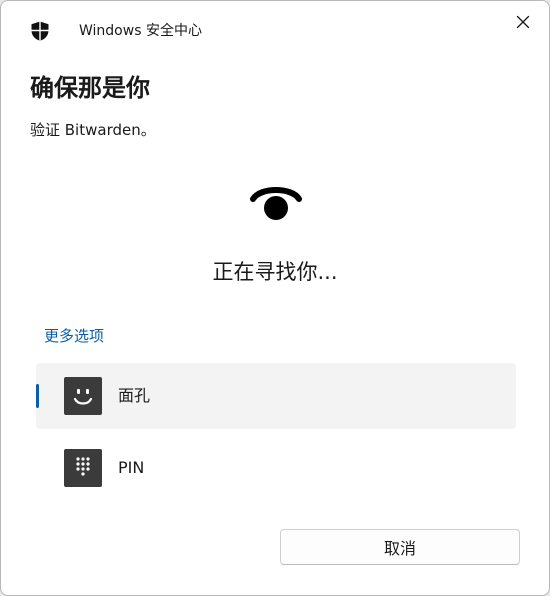 This screenshot has height=596, width=550. What do you see at coordinates (83, 468) in the screenshot?
I see `pin-keypad-icon` at bounding box center [83, 468].